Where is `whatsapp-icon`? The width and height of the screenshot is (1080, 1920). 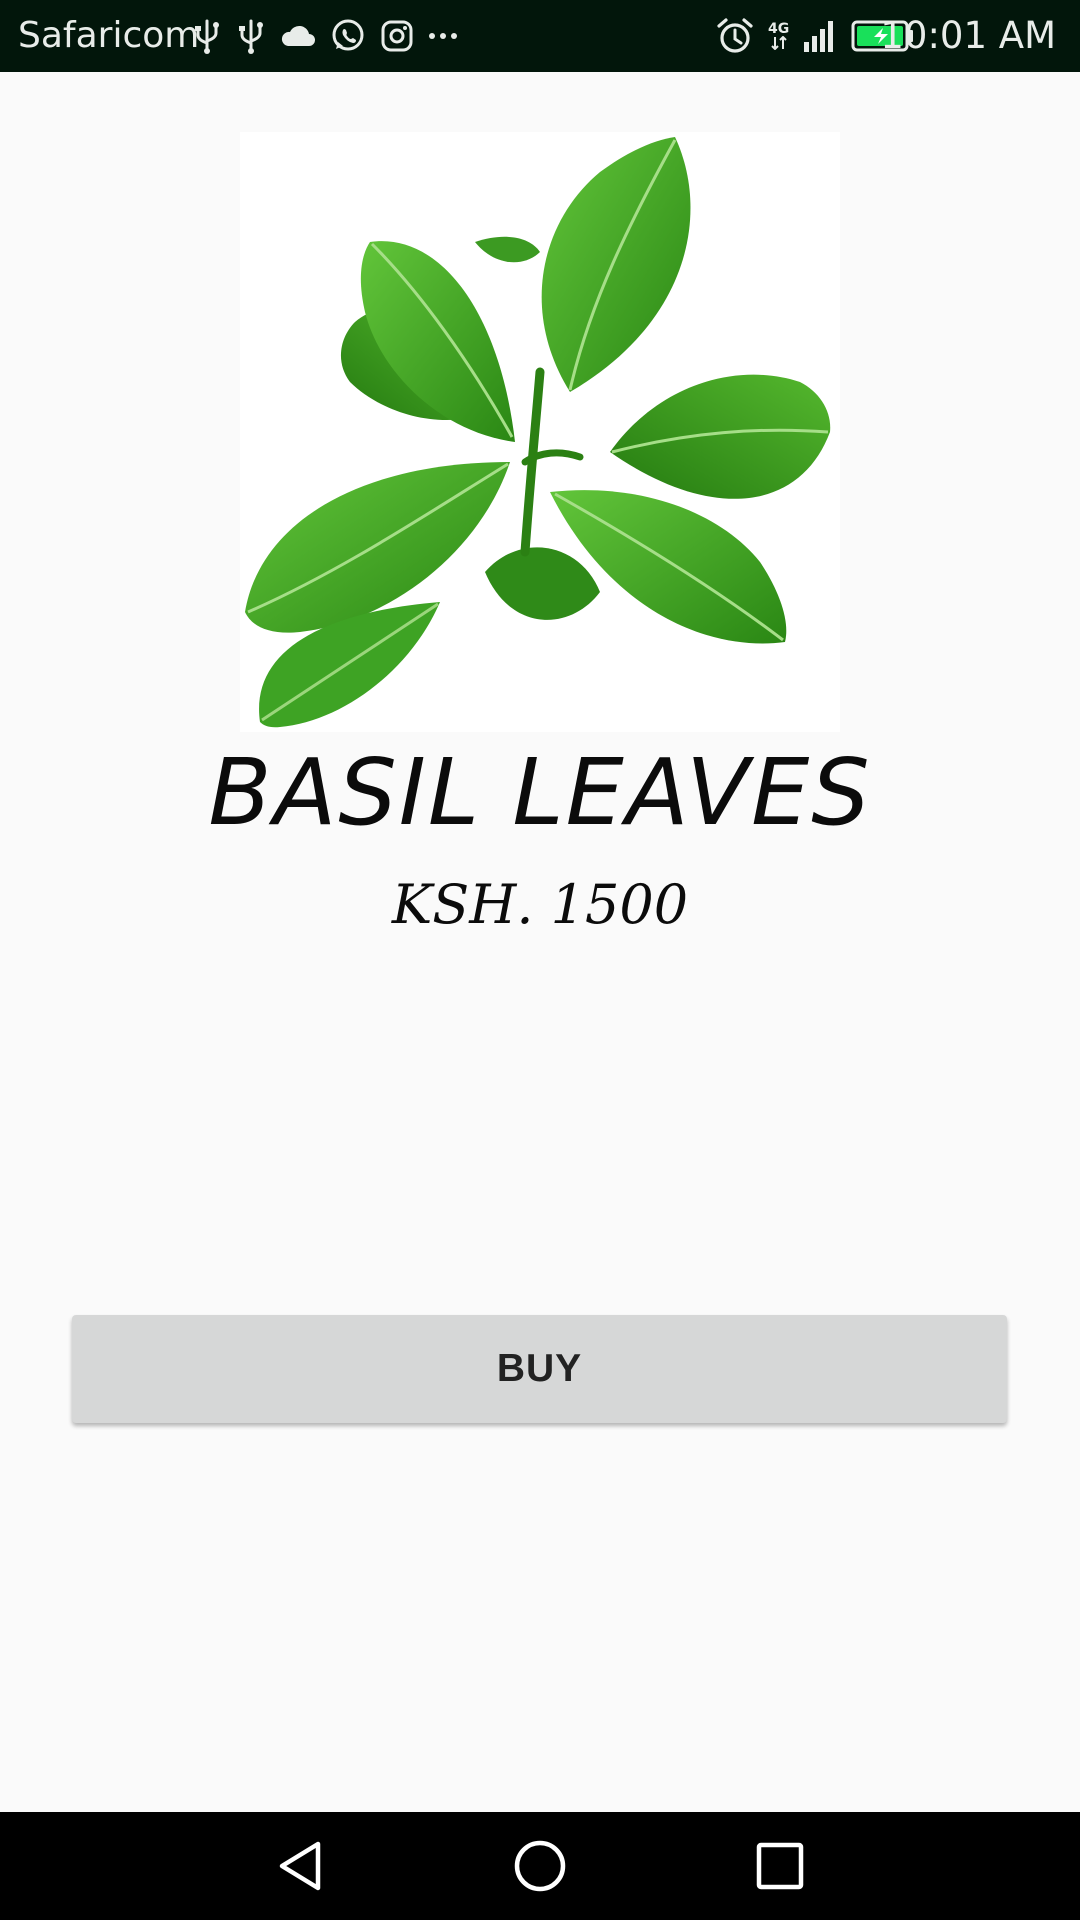 whatsapp-icon is located at coordinates (348, 35).